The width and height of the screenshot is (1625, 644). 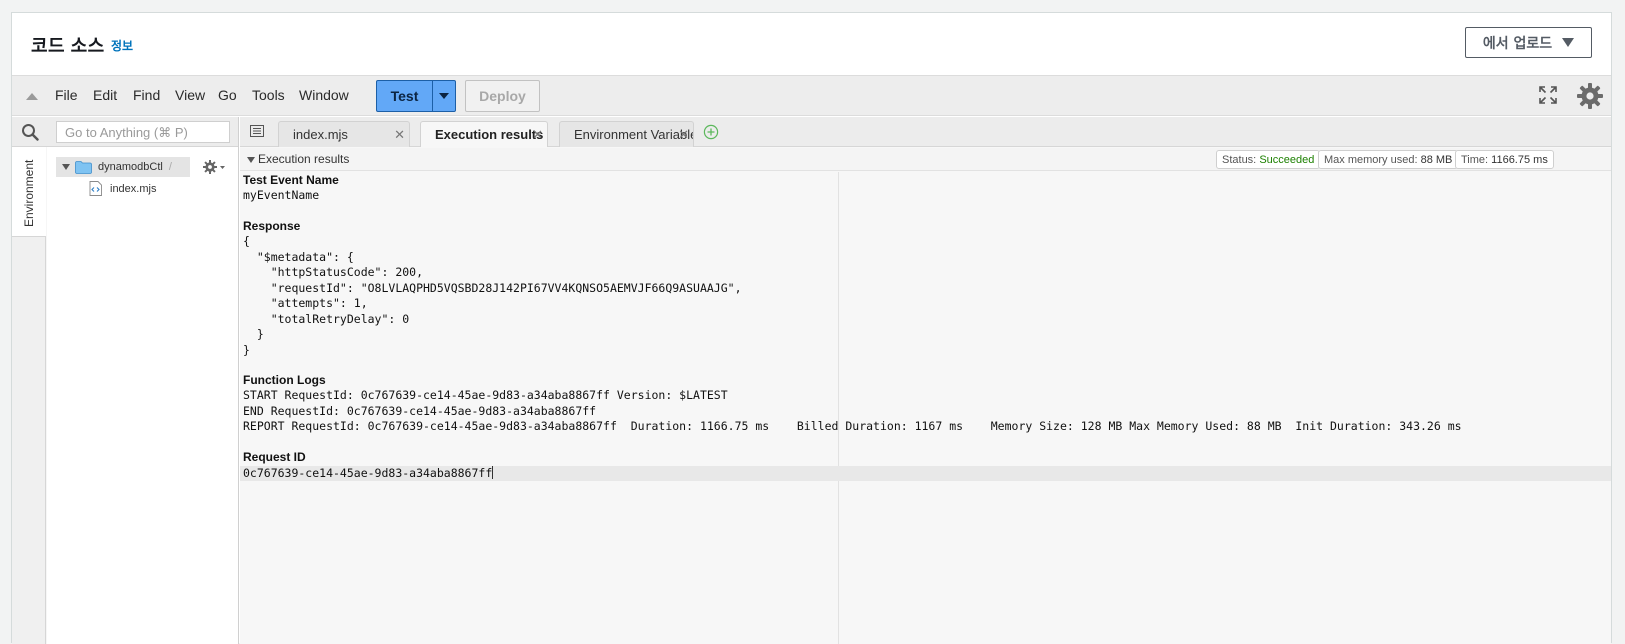 I want to click on test-button: Test, so click(x=416, y=96).